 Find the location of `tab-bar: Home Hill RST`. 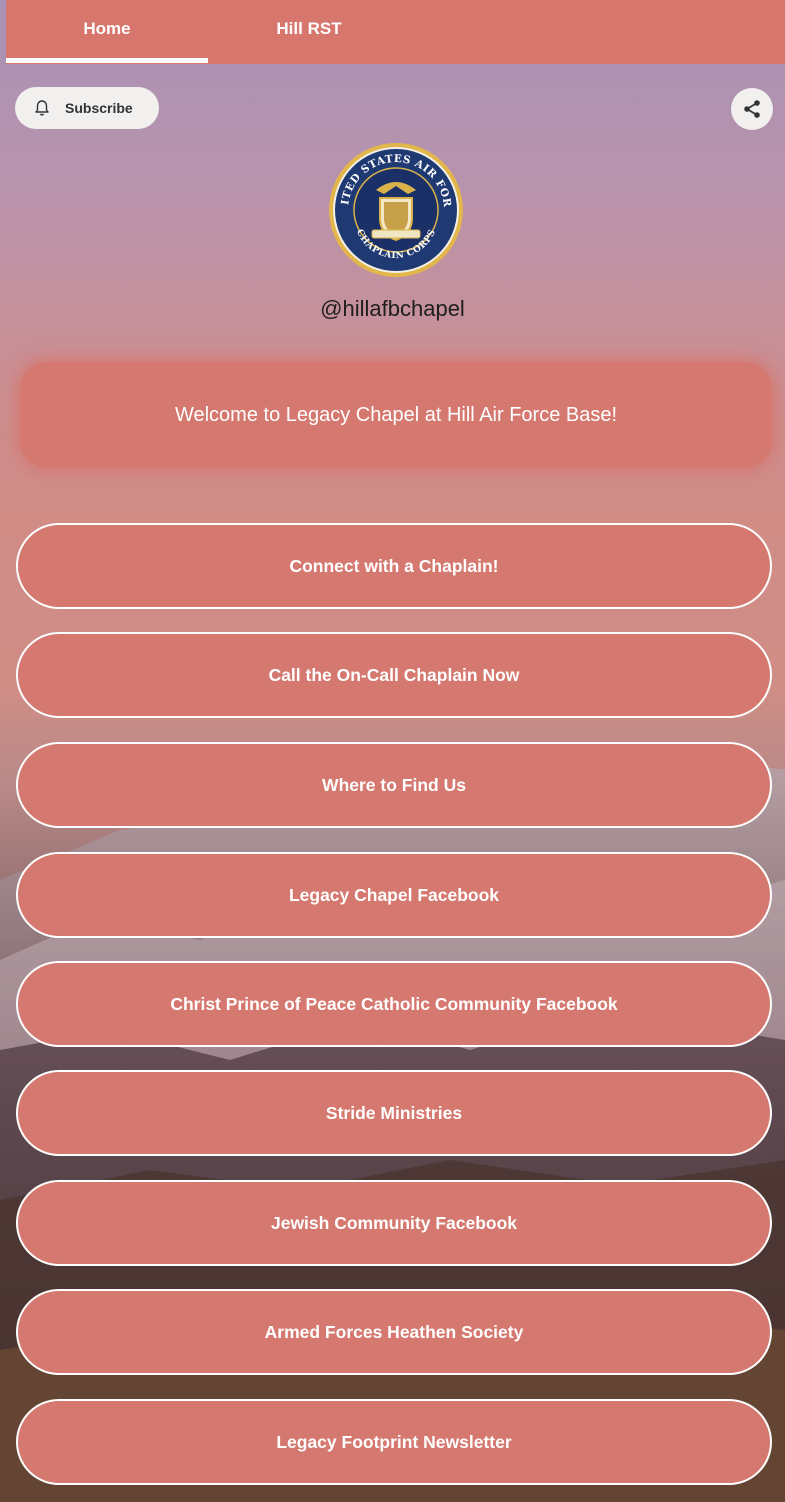

tab-bar: Home Hill RST is located at coordinates (395, 32).